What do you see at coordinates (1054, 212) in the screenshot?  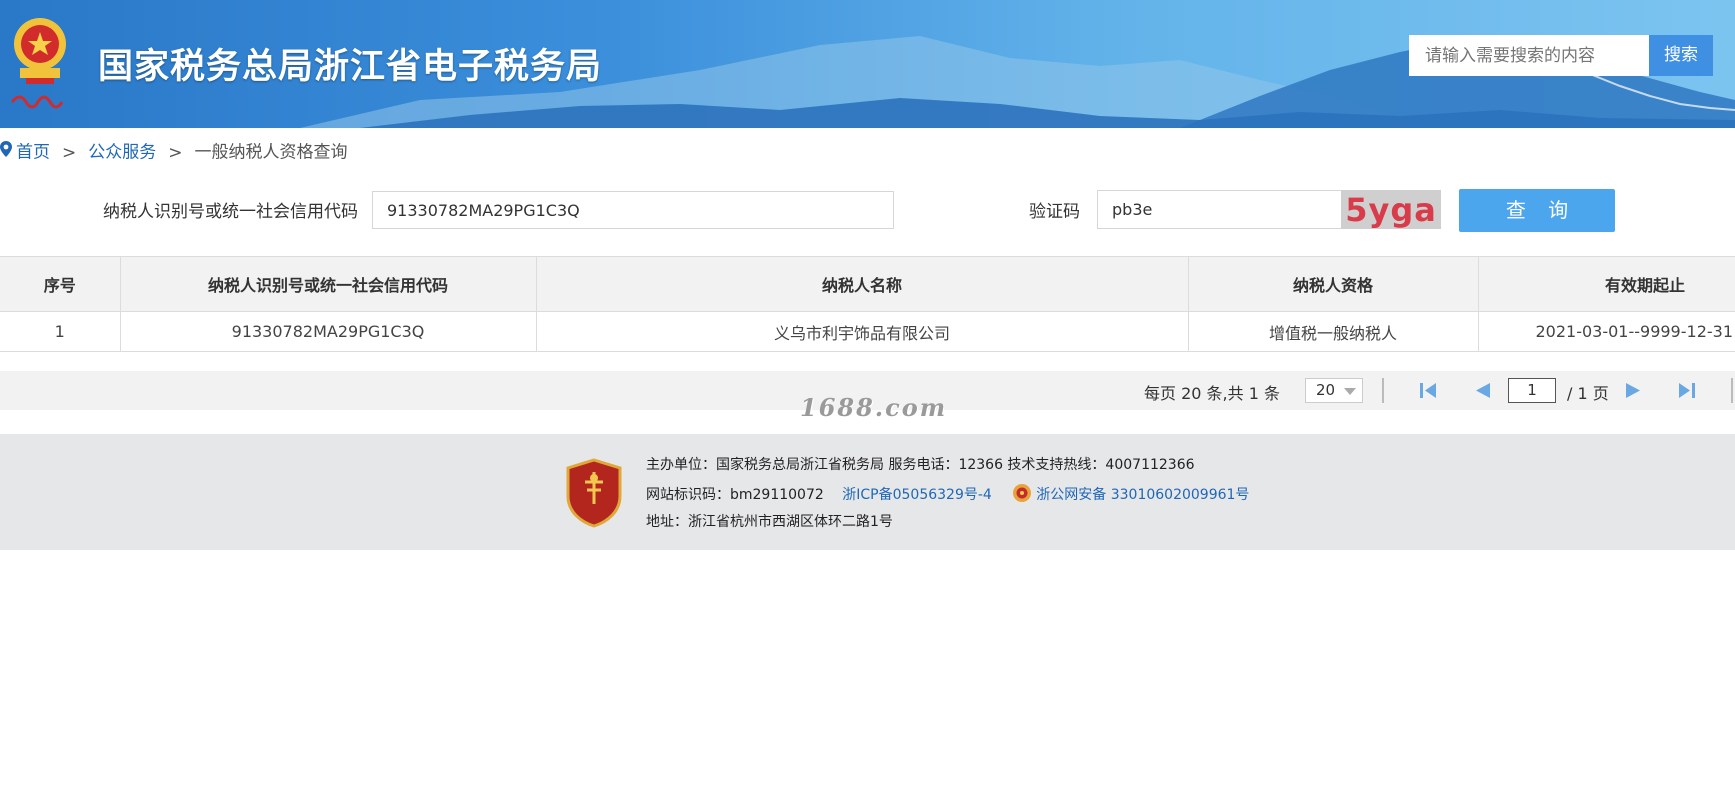 I see `captcha-label: 验证码` at bounding box center [1054, 212].